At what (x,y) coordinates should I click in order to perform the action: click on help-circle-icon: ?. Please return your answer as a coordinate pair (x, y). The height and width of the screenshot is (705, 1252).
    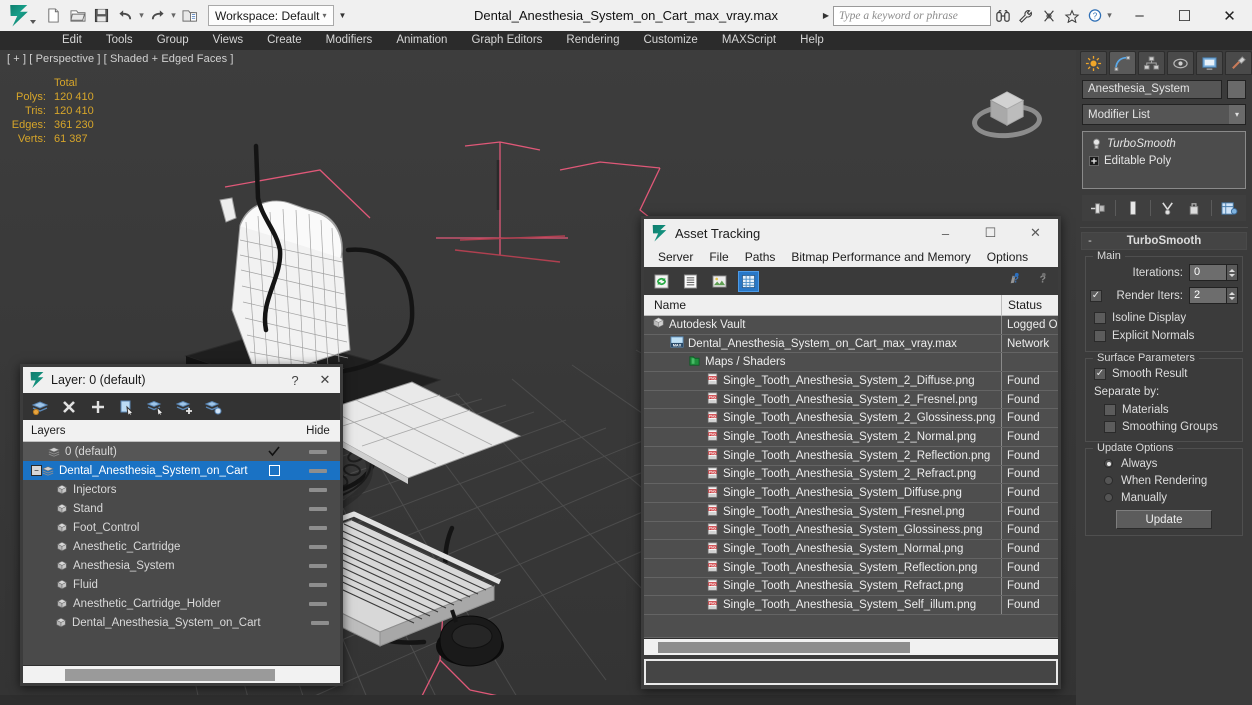
    Looking at the image, I should click on (1094, 15).